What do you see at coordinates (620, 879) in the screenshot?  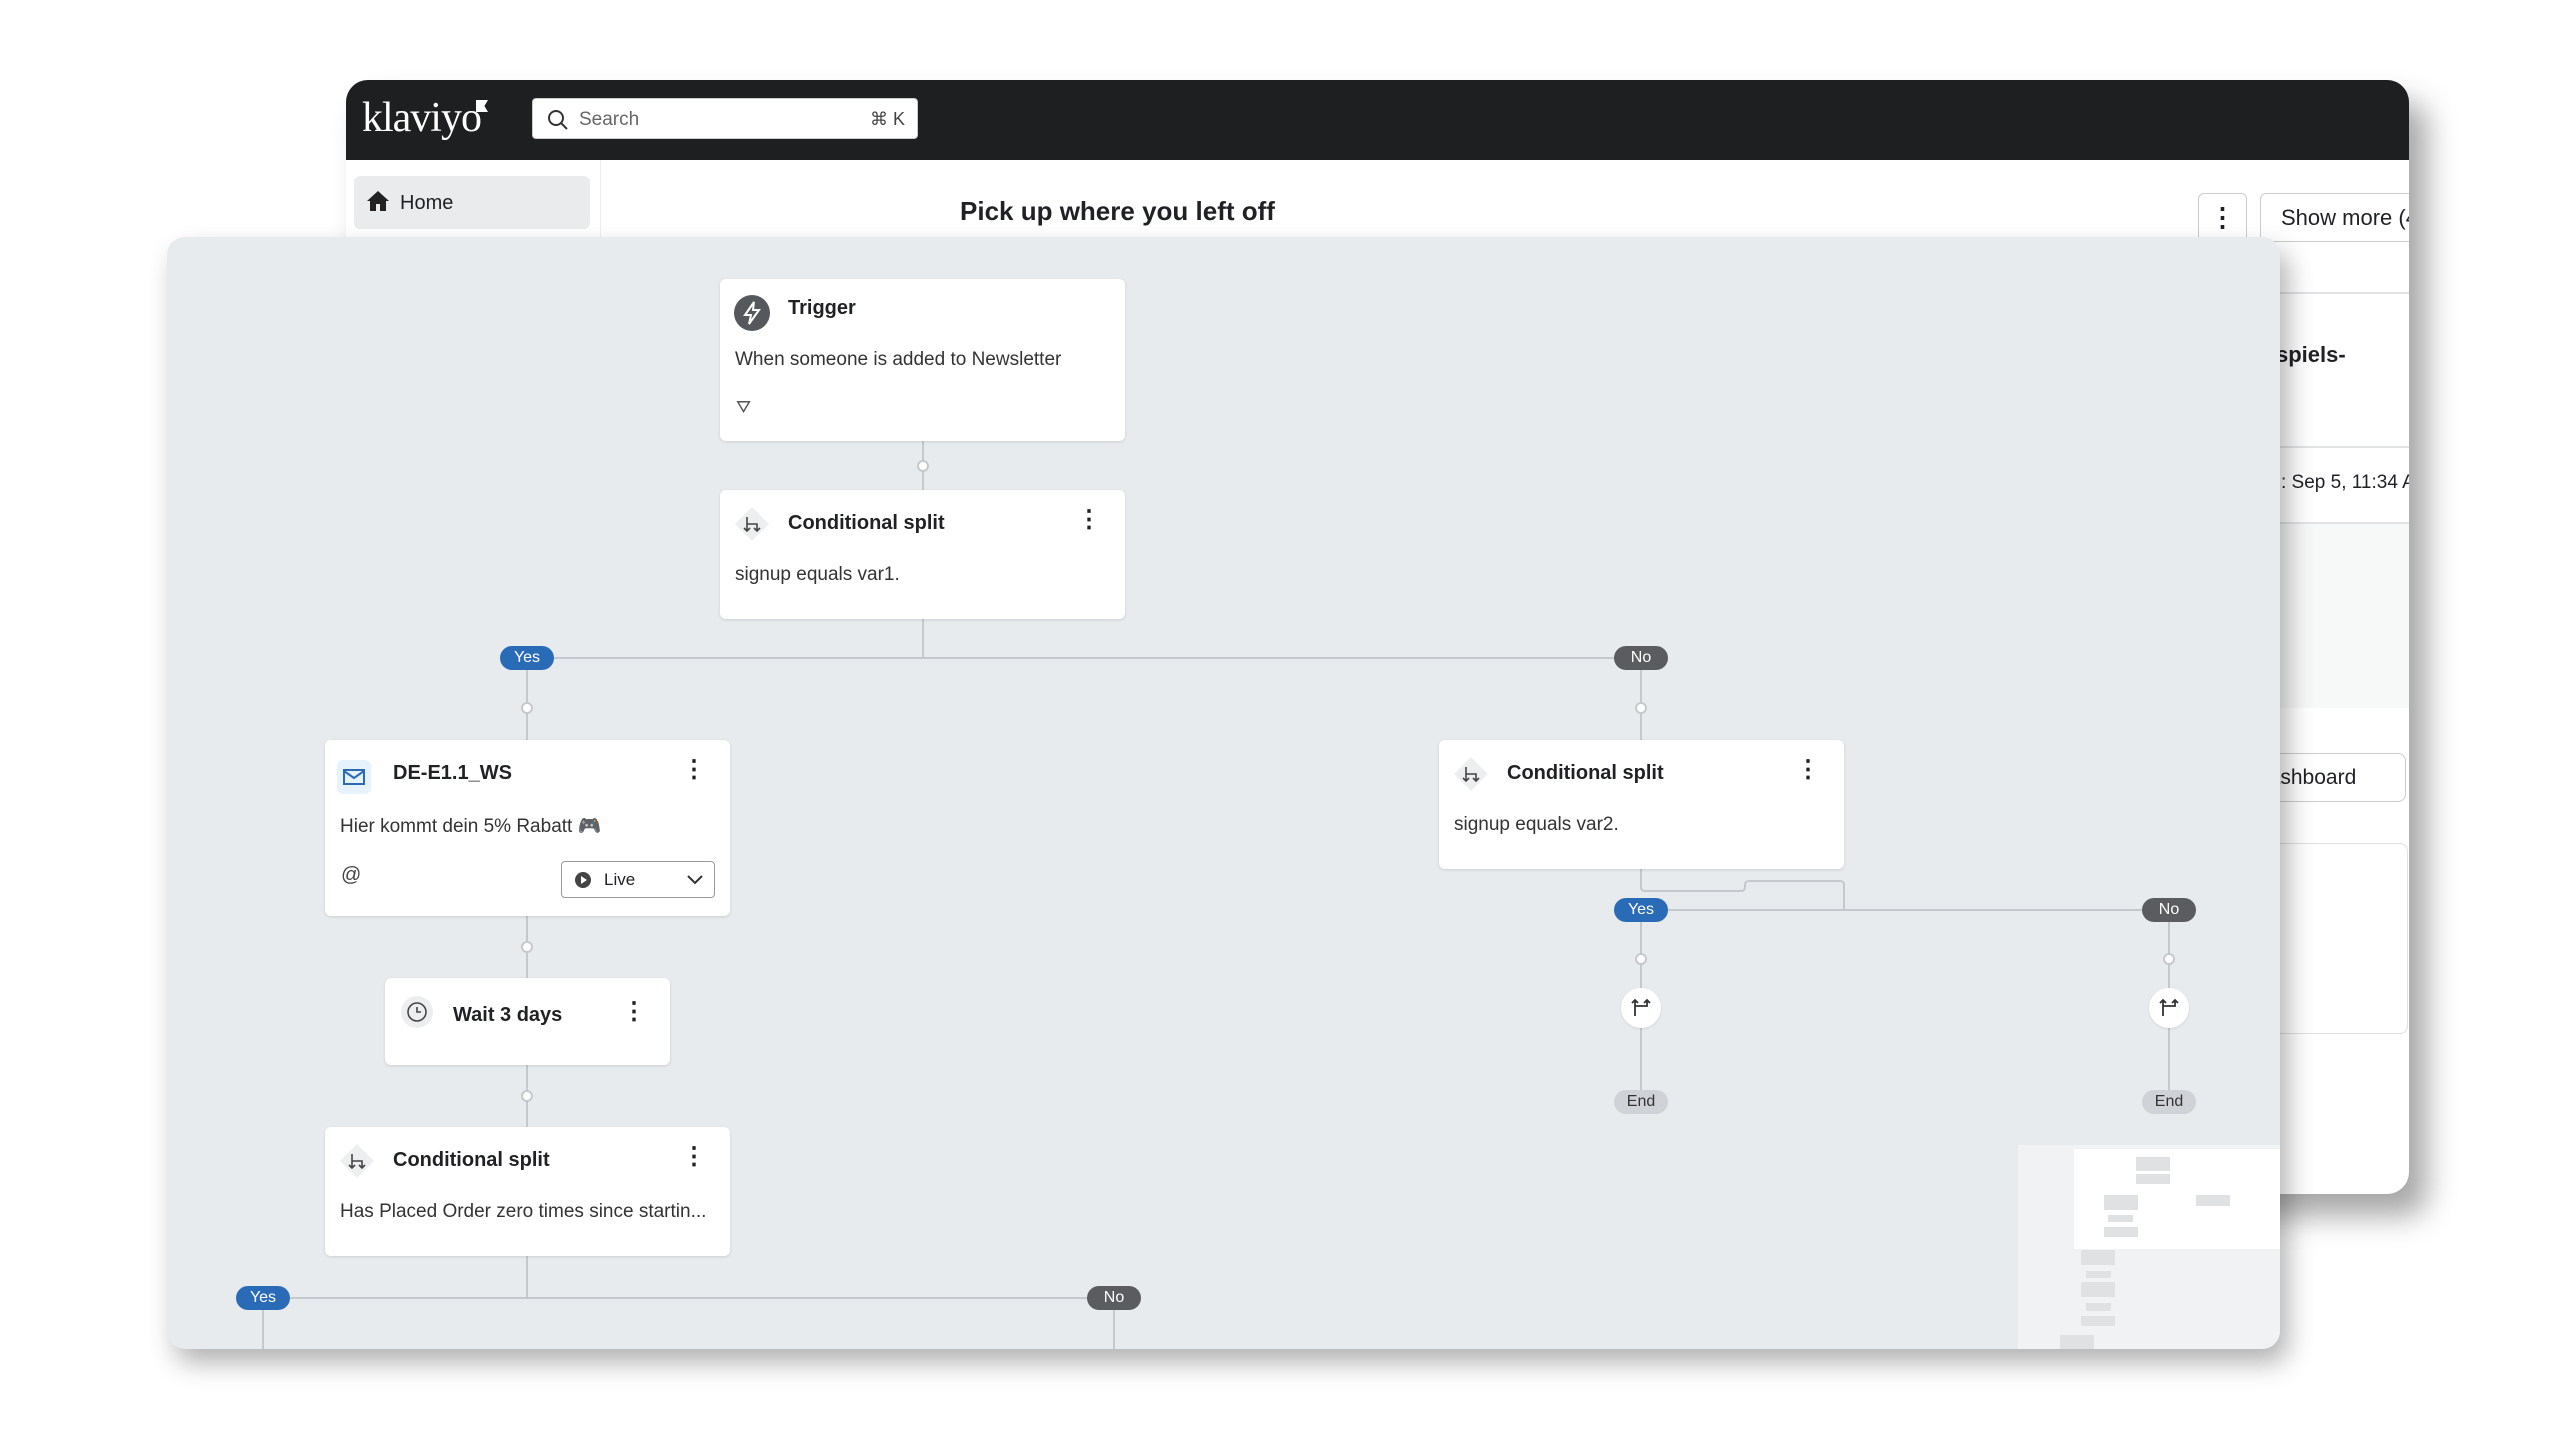 I see `status-value: Live` at bounding box center [620, 879].